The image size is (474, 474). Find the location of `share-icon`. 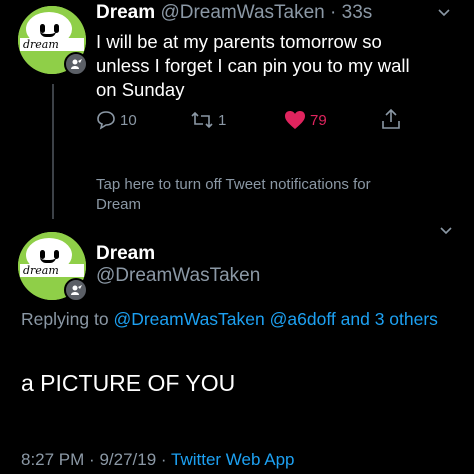

share-icon is located at coordinates (391, 118).